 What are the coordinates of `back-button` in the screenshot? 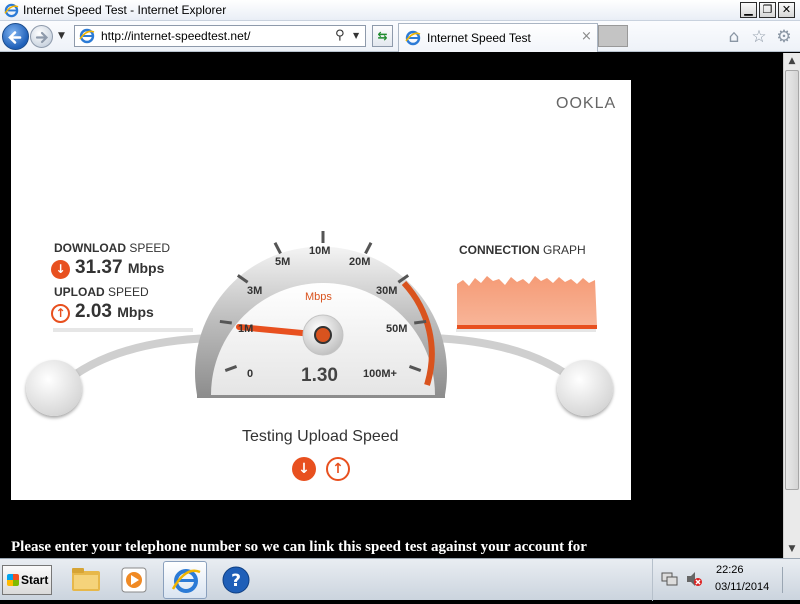 It's located at (15, 36).